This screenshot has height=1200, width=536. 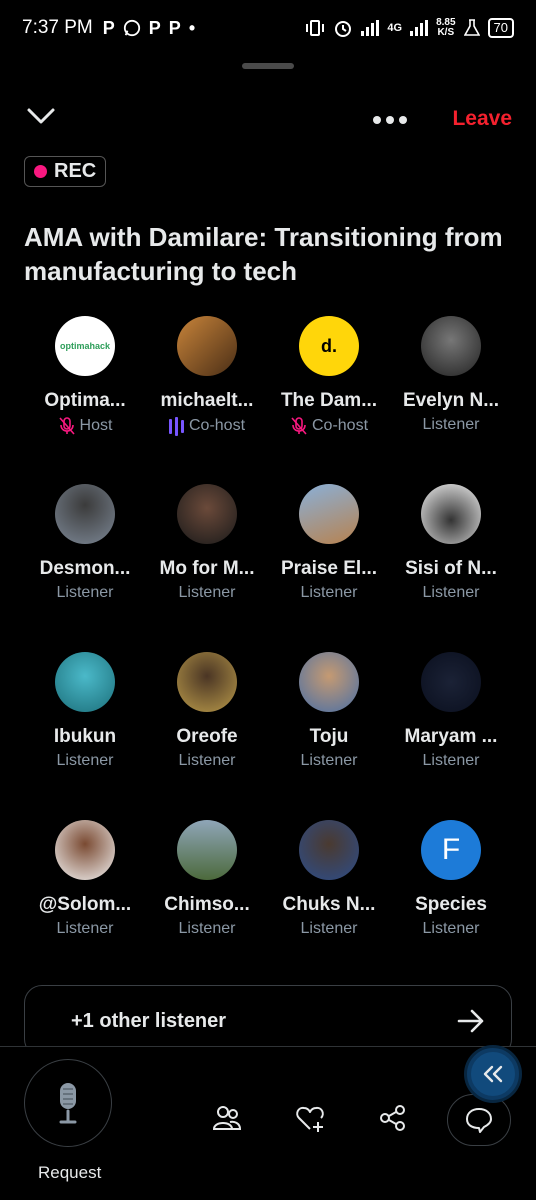 What do you see at coordinates (470, 1021) in the screenshot?
I see `arrow-right-icon` at bounding box center [470, 1021].